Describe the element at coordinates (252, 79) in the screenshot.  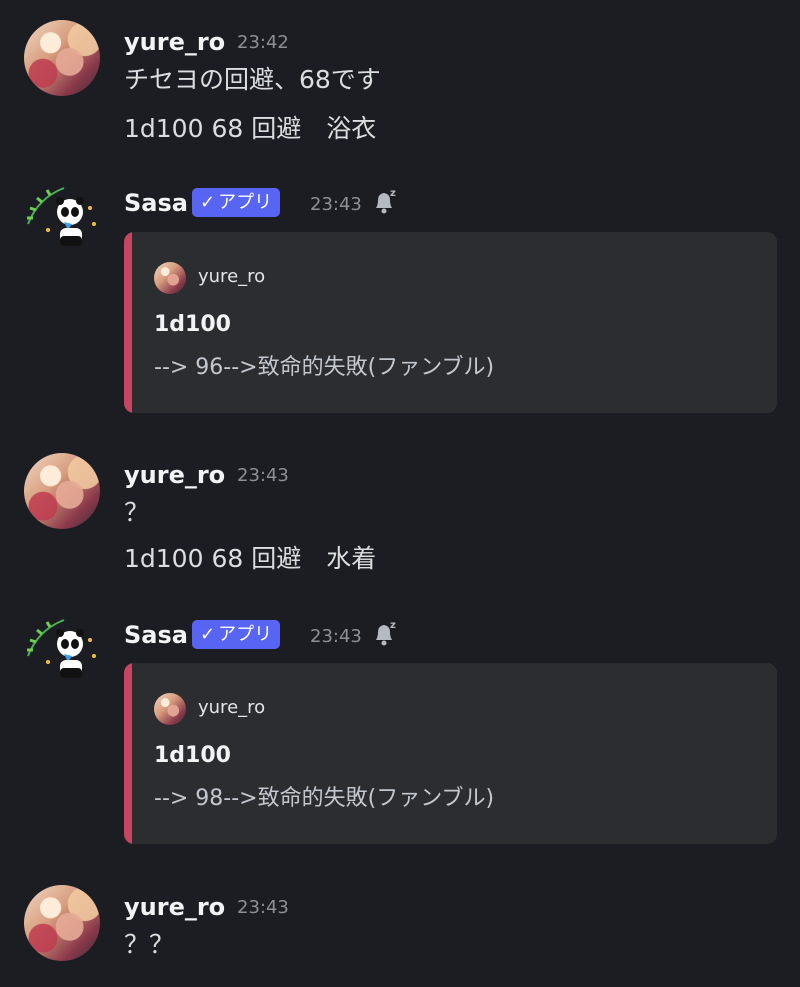
I see `message-text: チセヨの回避、68です` at that location.